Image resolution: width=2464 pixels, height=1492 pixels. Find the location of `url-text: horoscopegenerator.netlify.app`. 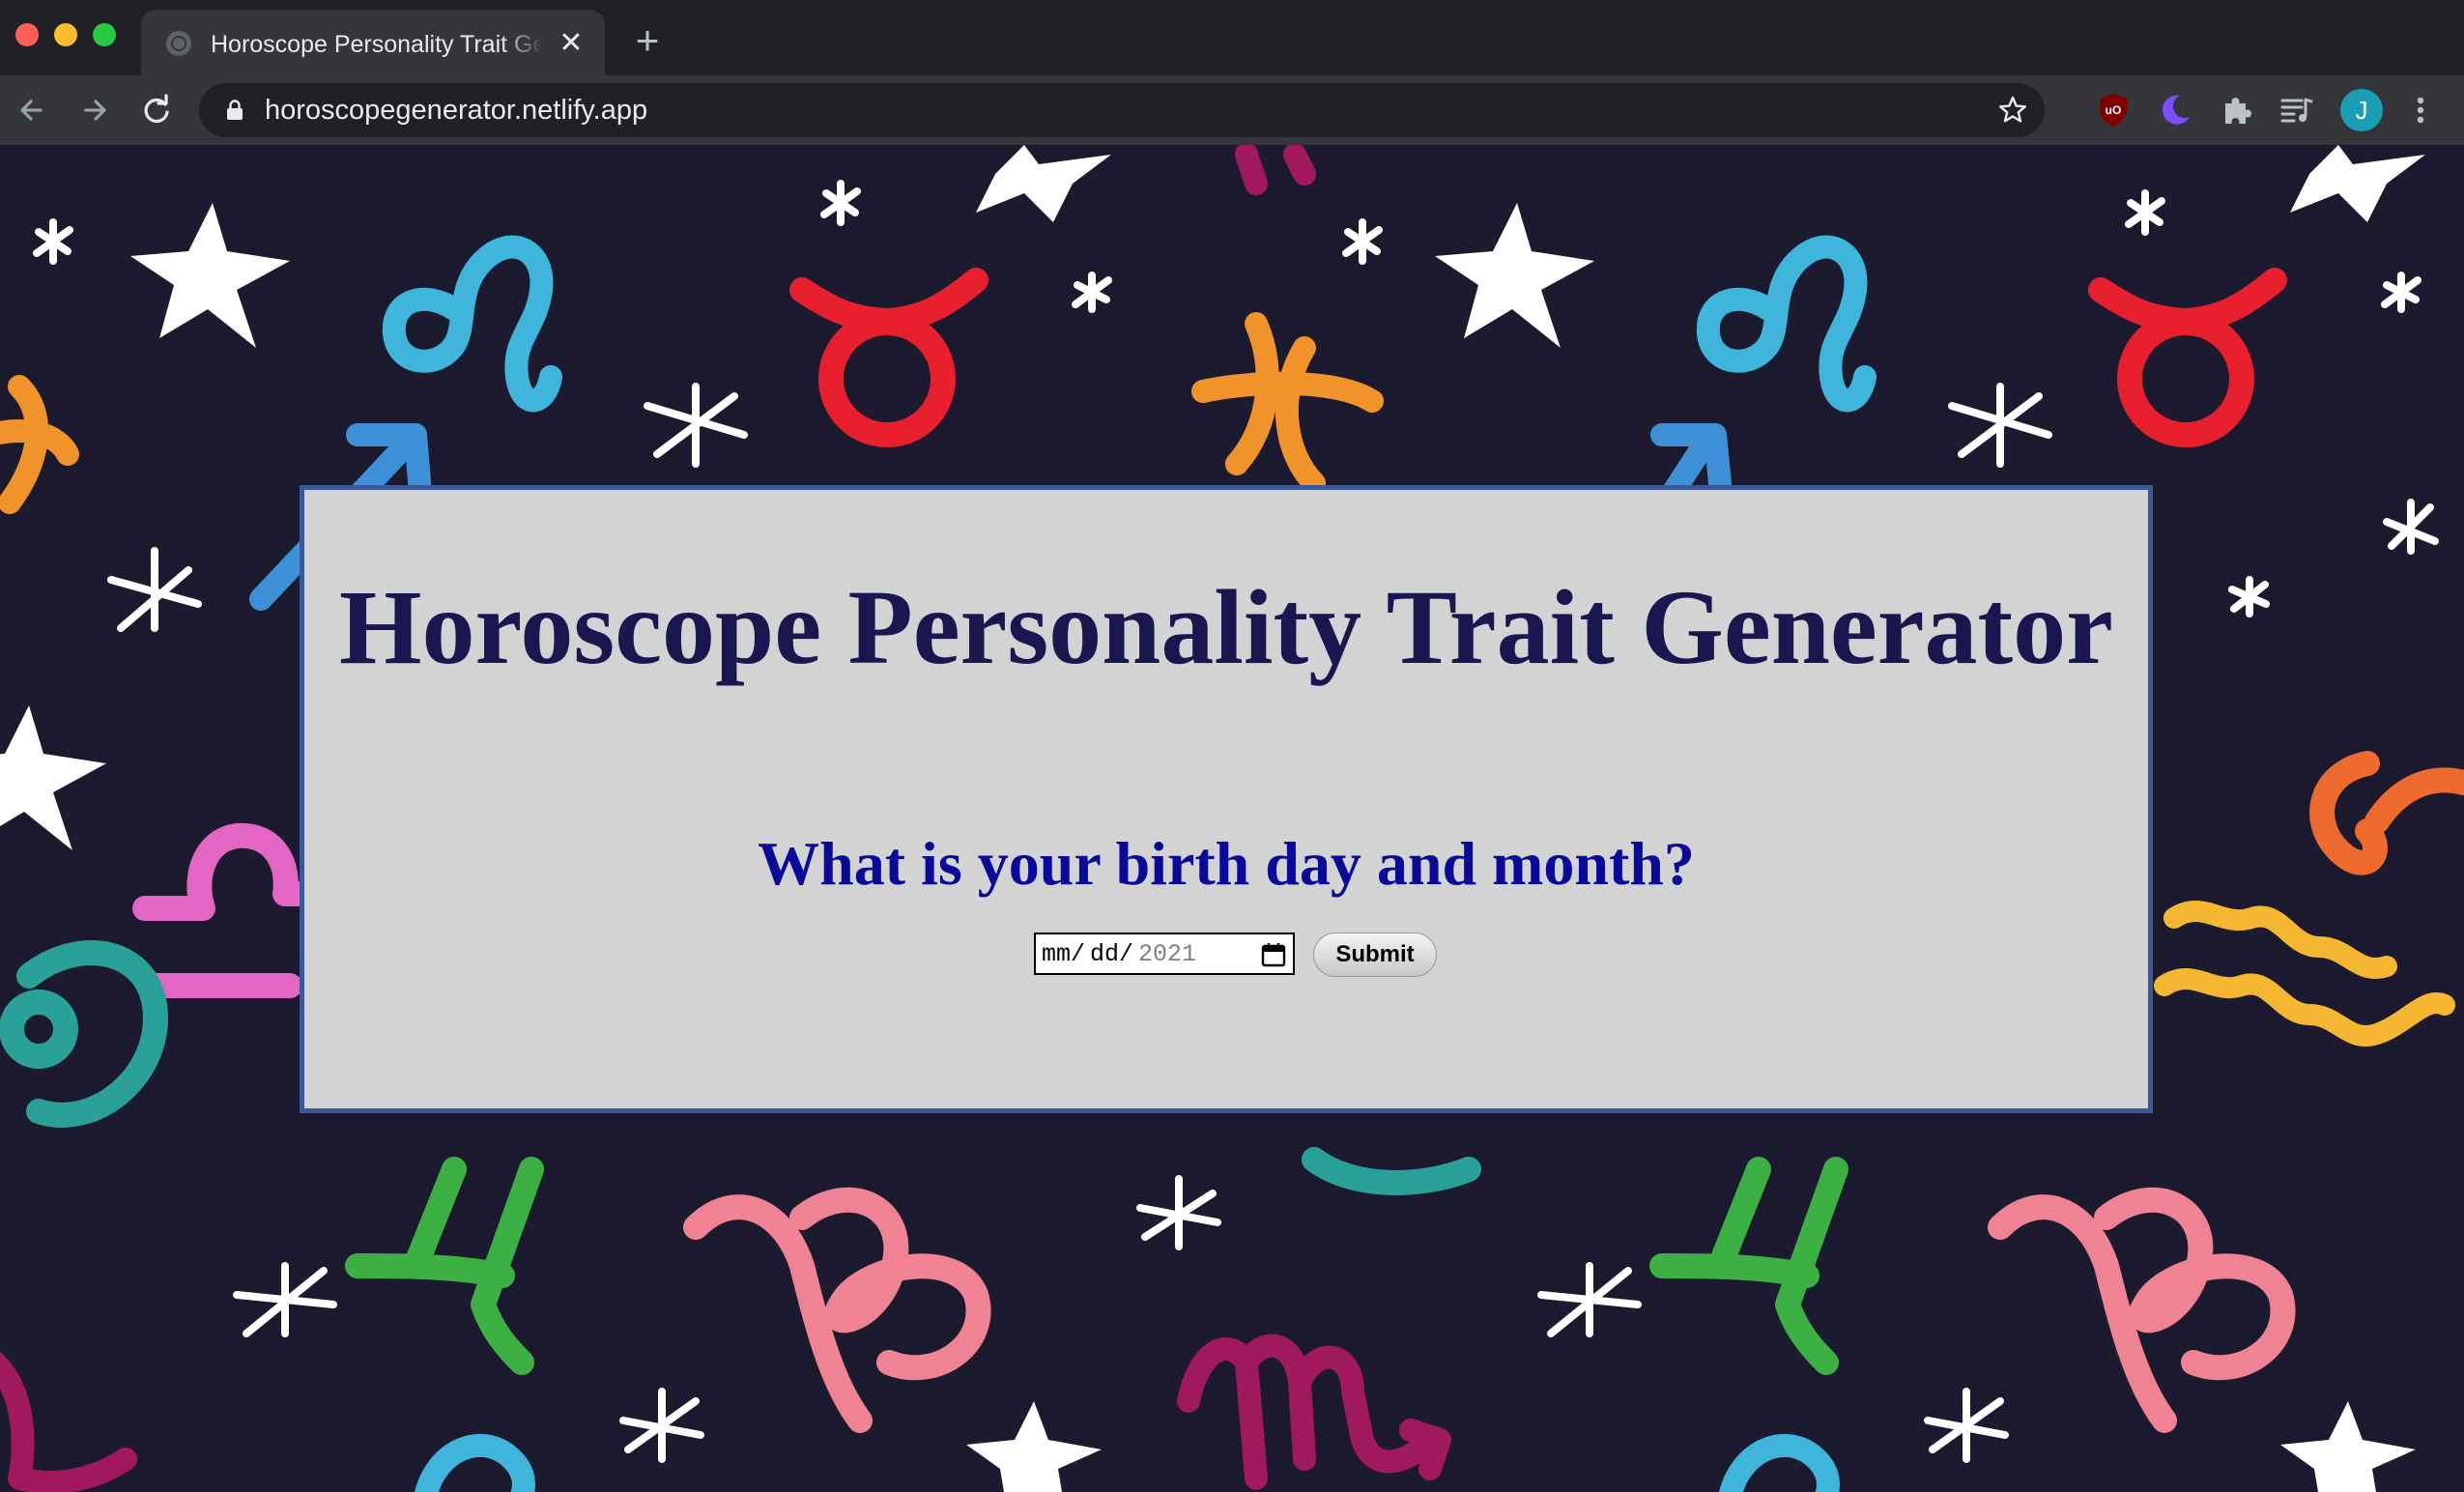

url-text: horoscopegenerator.netlify.app is located at coordinates (456, 110).